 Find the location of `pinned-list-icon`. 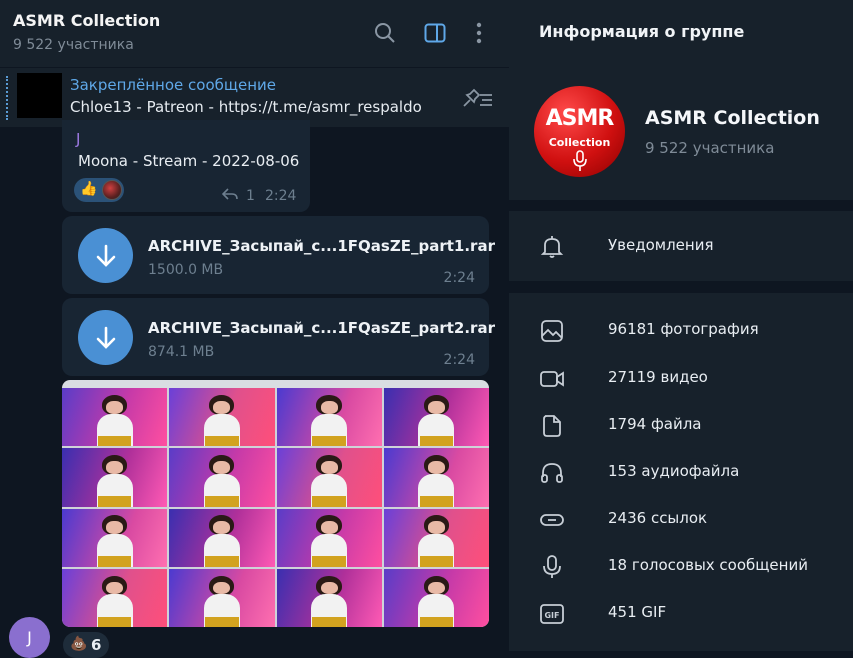

pinned-list-icon is located at coordinates (477, 98).